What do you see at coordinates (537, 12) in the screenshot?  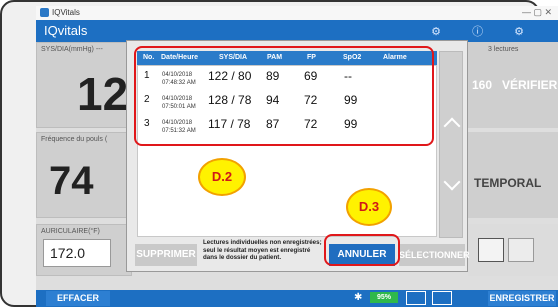 I see `window-controls: — ▢ ✕` at bounding box center [537, 12].